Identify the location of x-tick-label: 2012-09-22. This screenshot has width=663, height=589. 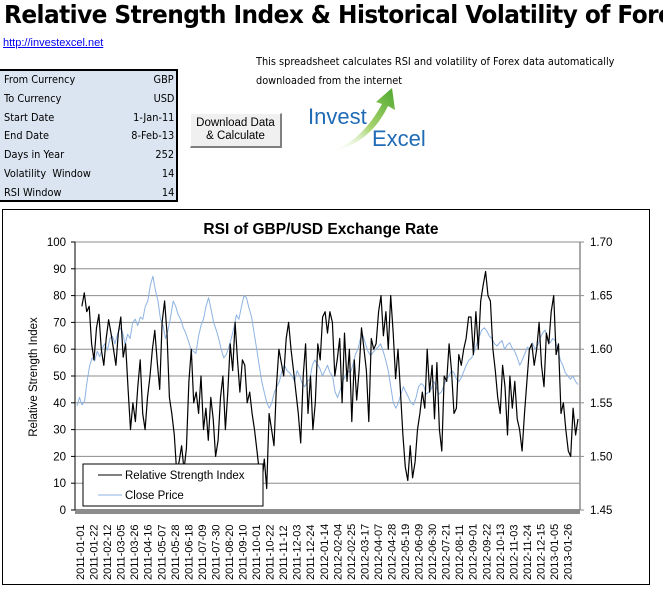
(487, 552).